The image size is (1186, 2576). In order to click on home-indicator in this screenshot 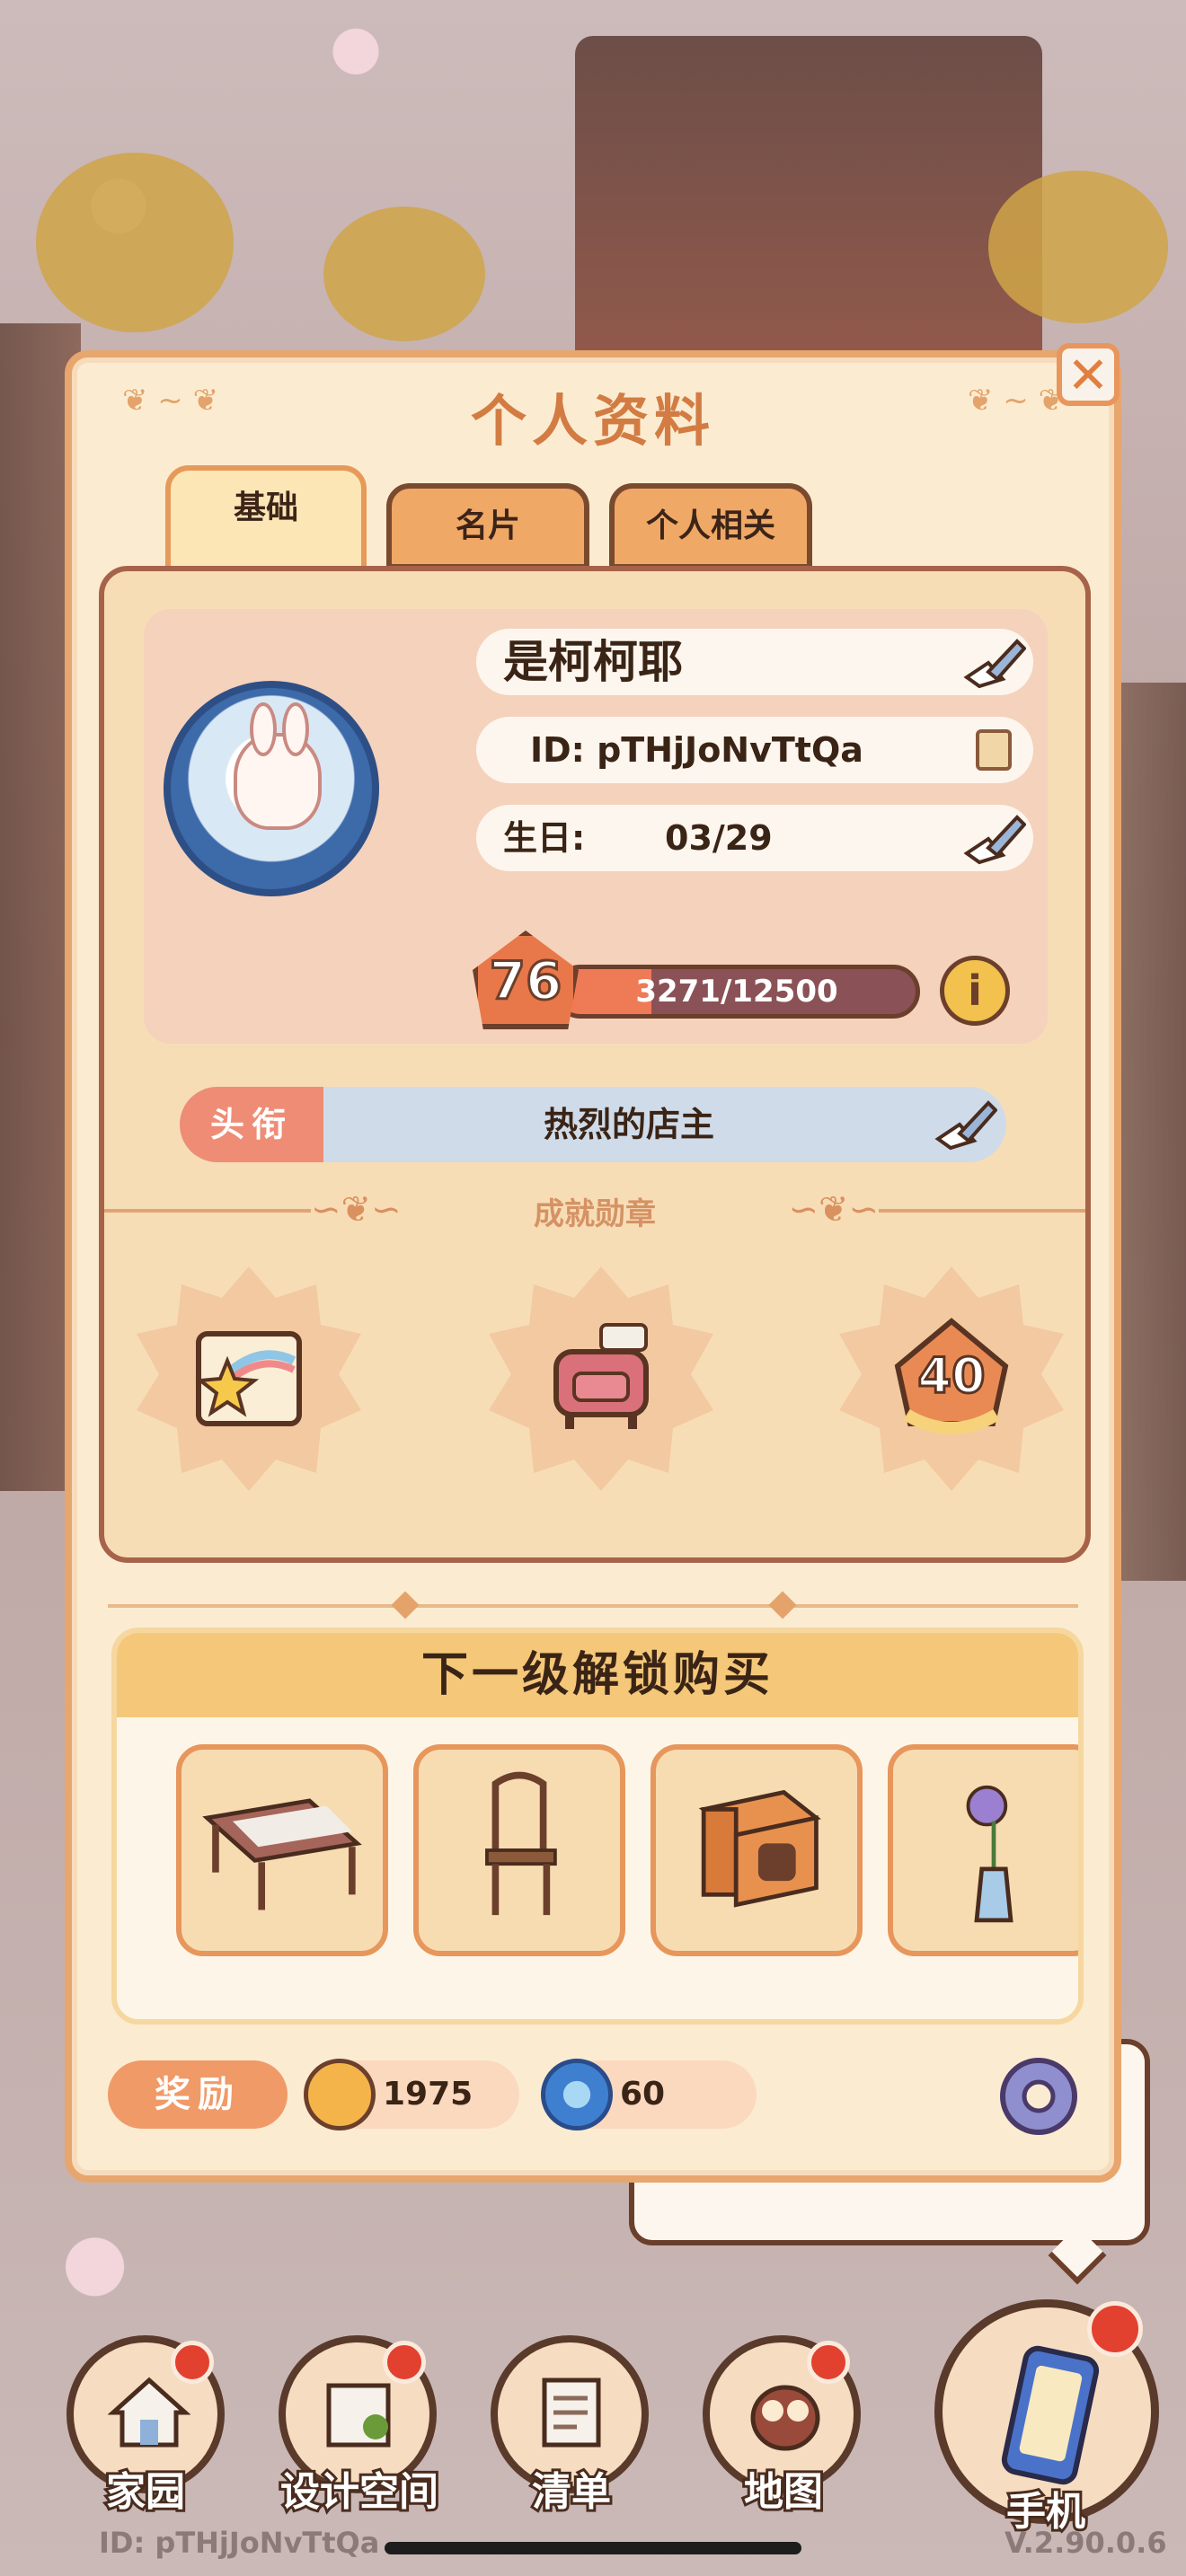, I will do `click(593, 2548)`.